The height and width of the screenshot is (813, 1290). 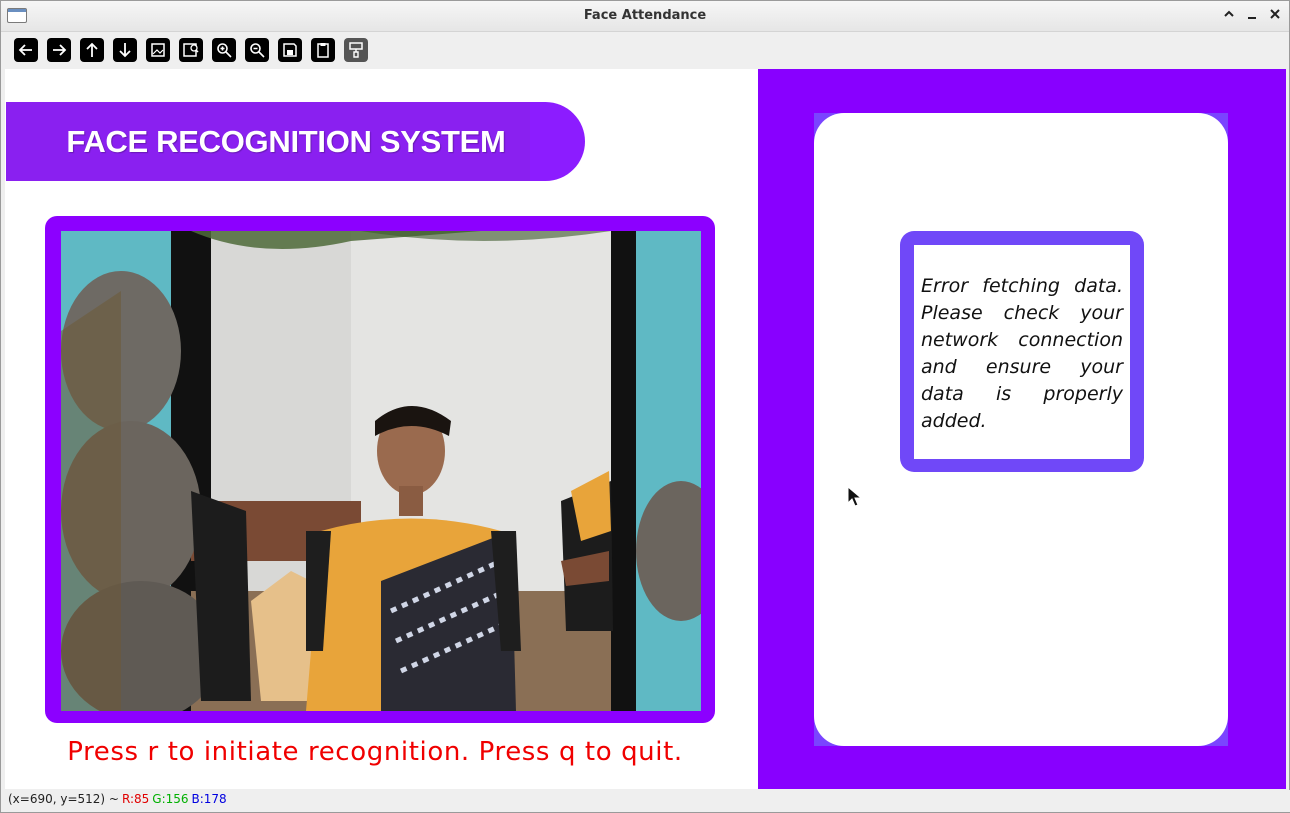 I want to click on arrow-down-icon, so click(x=125, y=50).